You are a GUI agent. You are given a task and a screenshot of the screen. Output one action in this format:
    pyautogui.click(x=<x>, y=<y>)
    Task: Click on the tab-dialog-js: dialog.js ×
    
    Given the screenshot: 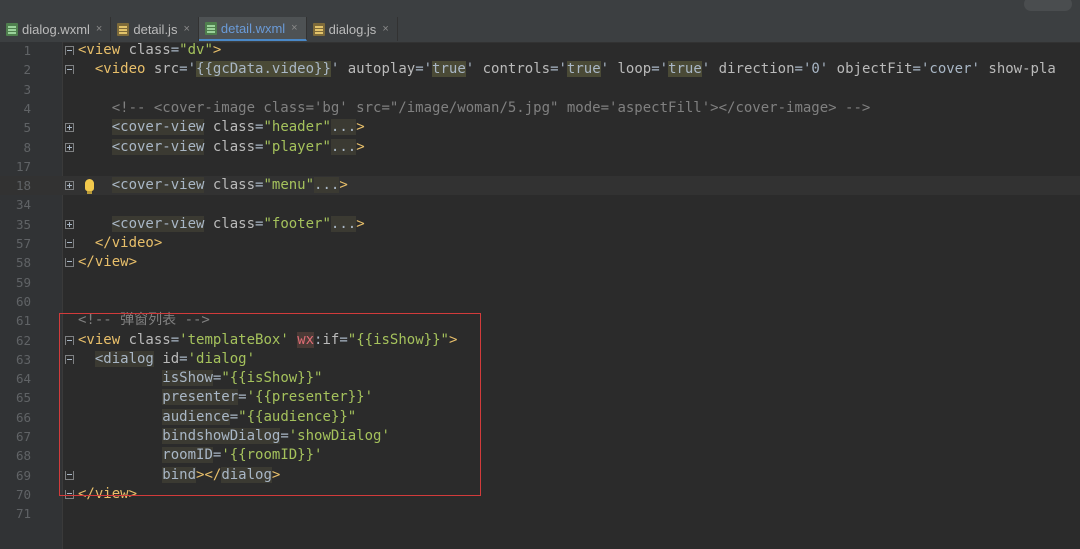 What is the action you would take?
    pyautogui.click(x=352, y=29)
    